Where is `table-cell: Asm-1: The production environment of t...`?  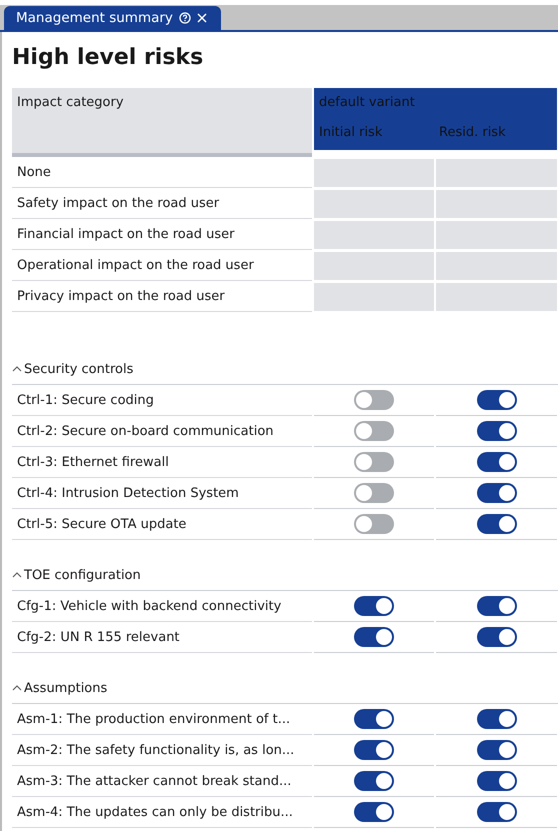 table-cell: Asm-1: The production environment of t... is located at coordinates (162, 719).